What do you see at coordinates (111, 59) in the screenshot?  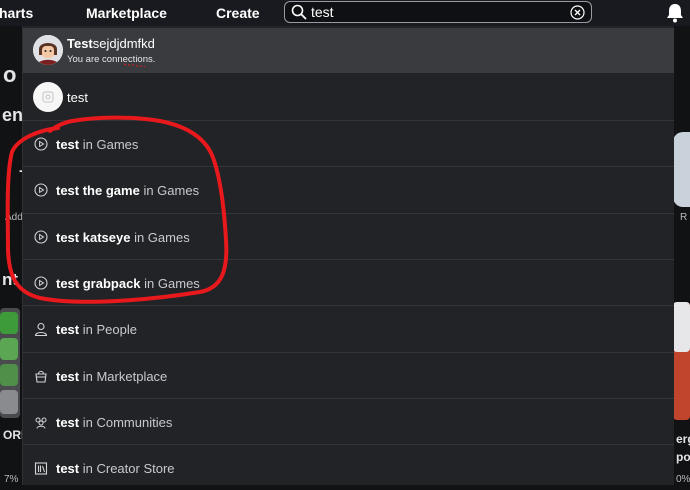 I see `user-connection-status: You are connections.` at bounding box center [111, 59].